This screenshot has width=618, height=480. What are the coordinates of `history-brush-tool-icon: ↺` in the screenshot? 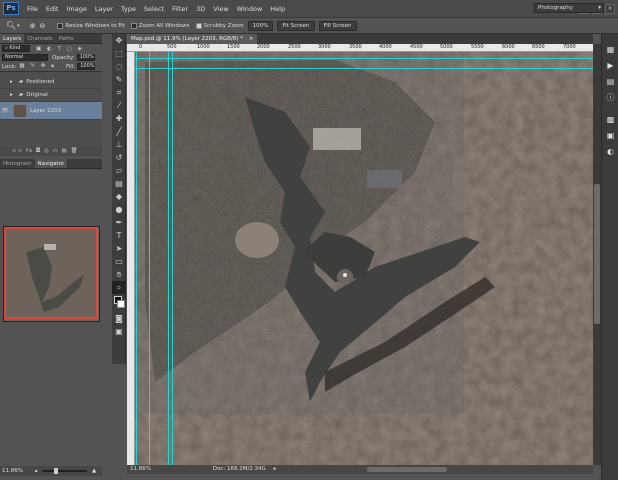 It's located at (119, 157).